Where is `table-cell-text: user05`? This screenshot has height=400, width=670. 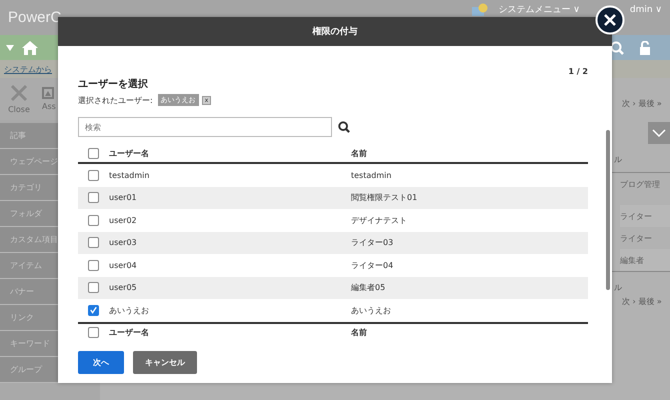
table-cell-text: user05 is located at coordinates (123, 287).